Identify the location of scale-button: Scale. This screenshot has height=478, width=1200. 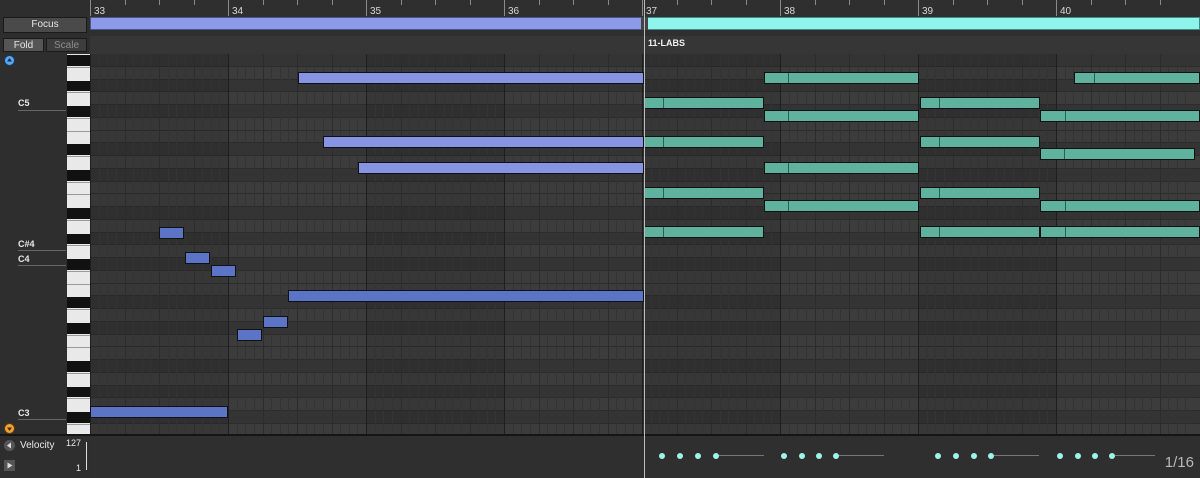
(66, 45).